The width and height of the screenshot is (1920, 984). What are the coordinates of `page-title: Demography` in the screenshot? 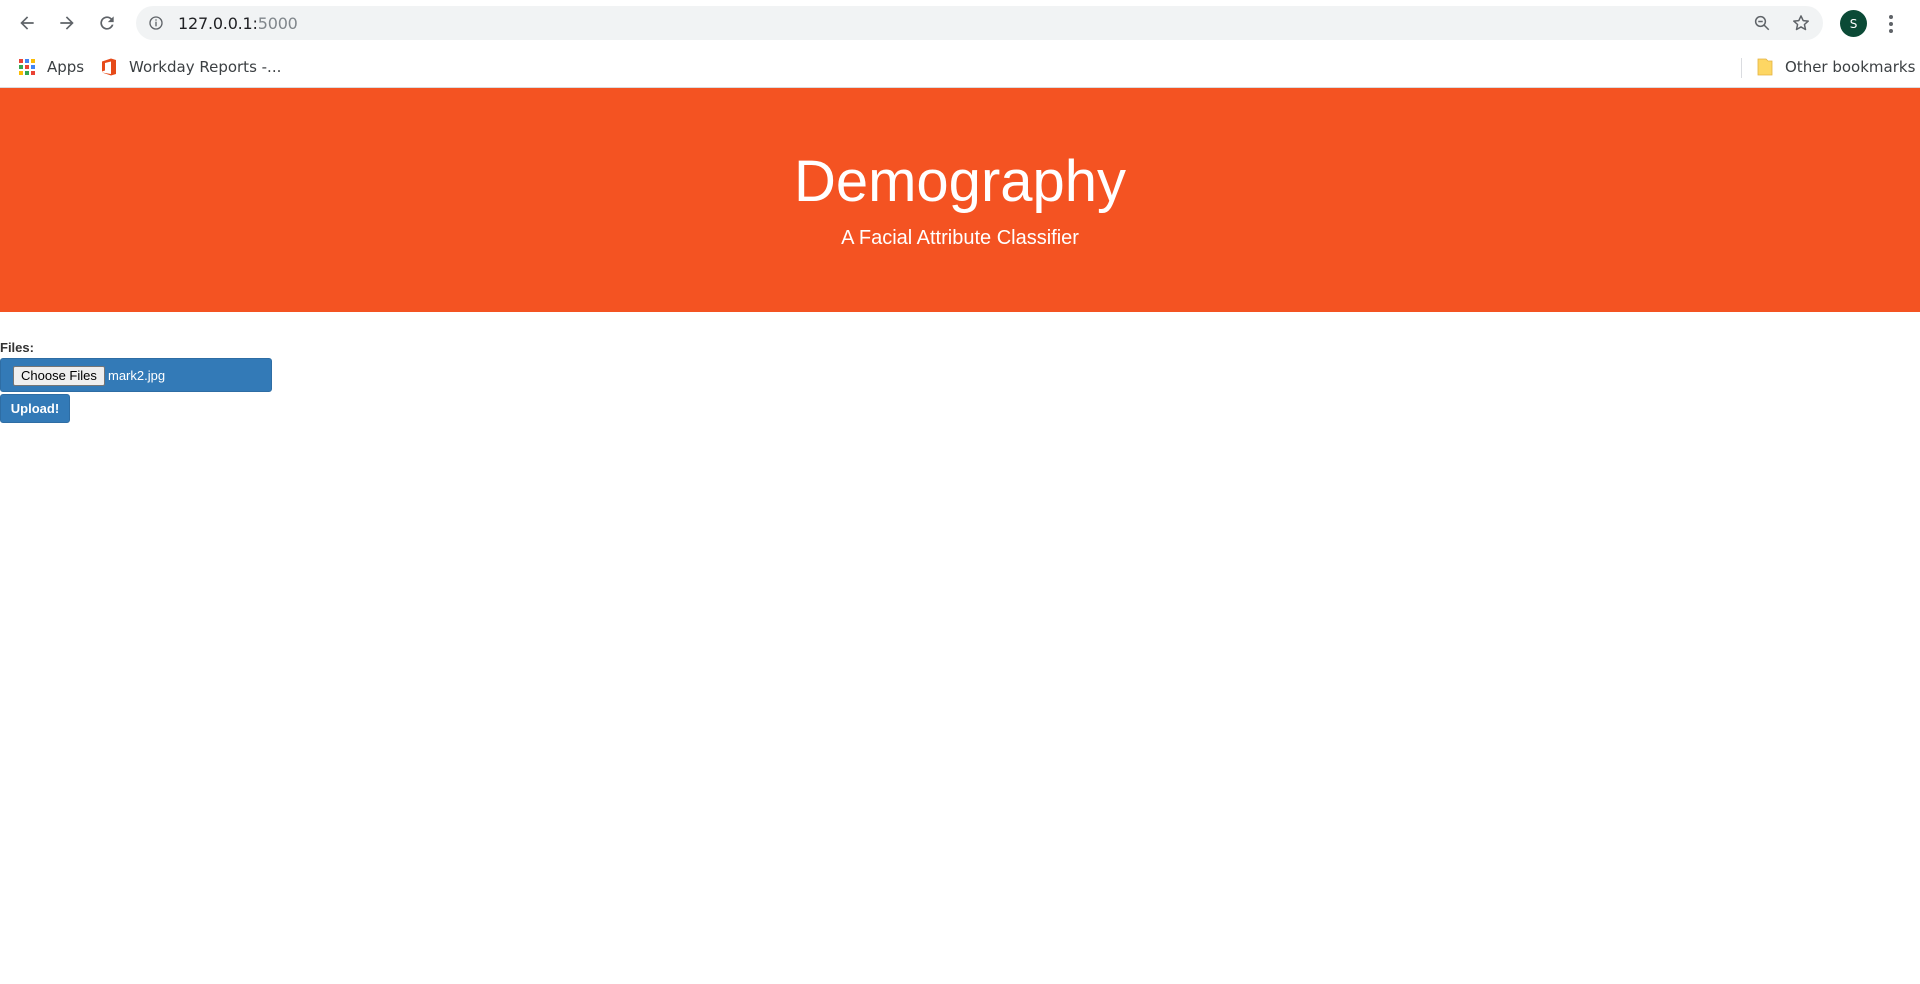 It's located at (960, 181).